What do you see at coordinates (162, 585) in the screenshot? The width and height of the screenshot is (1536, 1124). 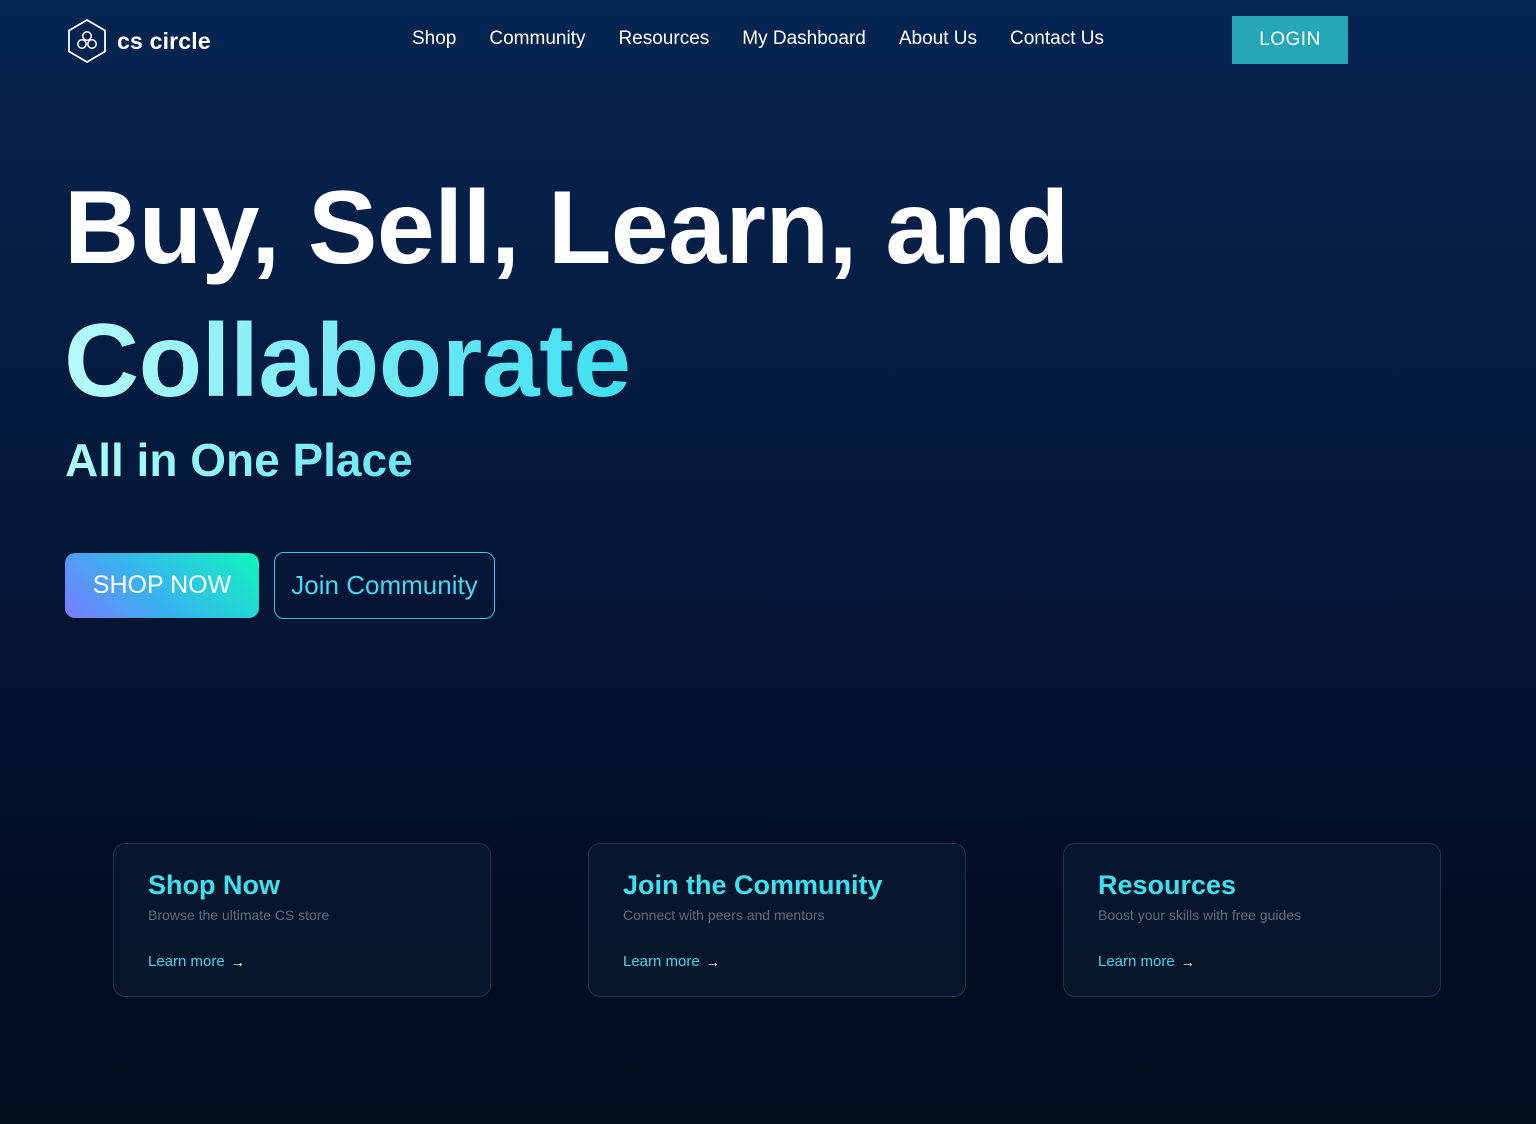 I see `shop-now-button: SHOP NOW` at bounding box center [162, 585].